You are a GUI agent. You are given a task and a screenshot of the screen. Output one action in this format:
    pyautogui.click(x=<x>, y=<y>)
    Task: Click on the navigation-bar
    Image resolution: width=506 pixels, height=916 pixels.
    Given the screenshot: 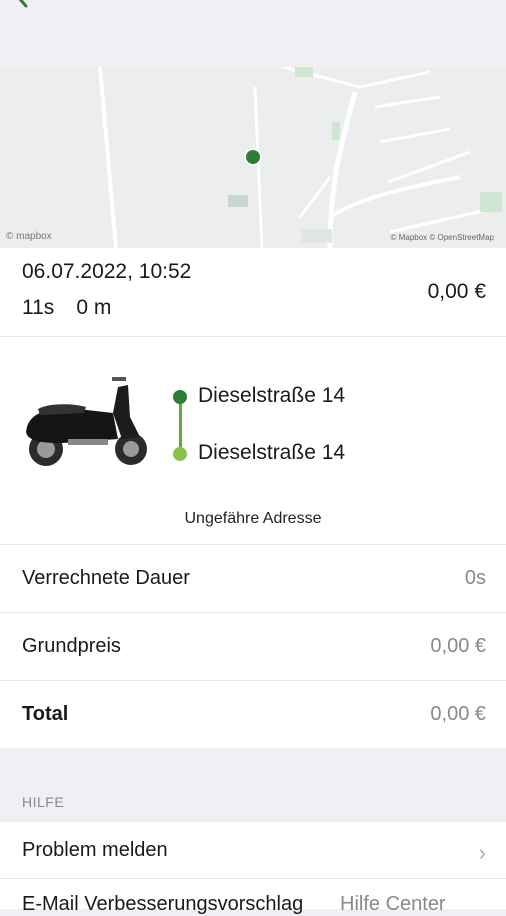 What is the action you would take?
    pyautogui.click(x=253, y=34)
    